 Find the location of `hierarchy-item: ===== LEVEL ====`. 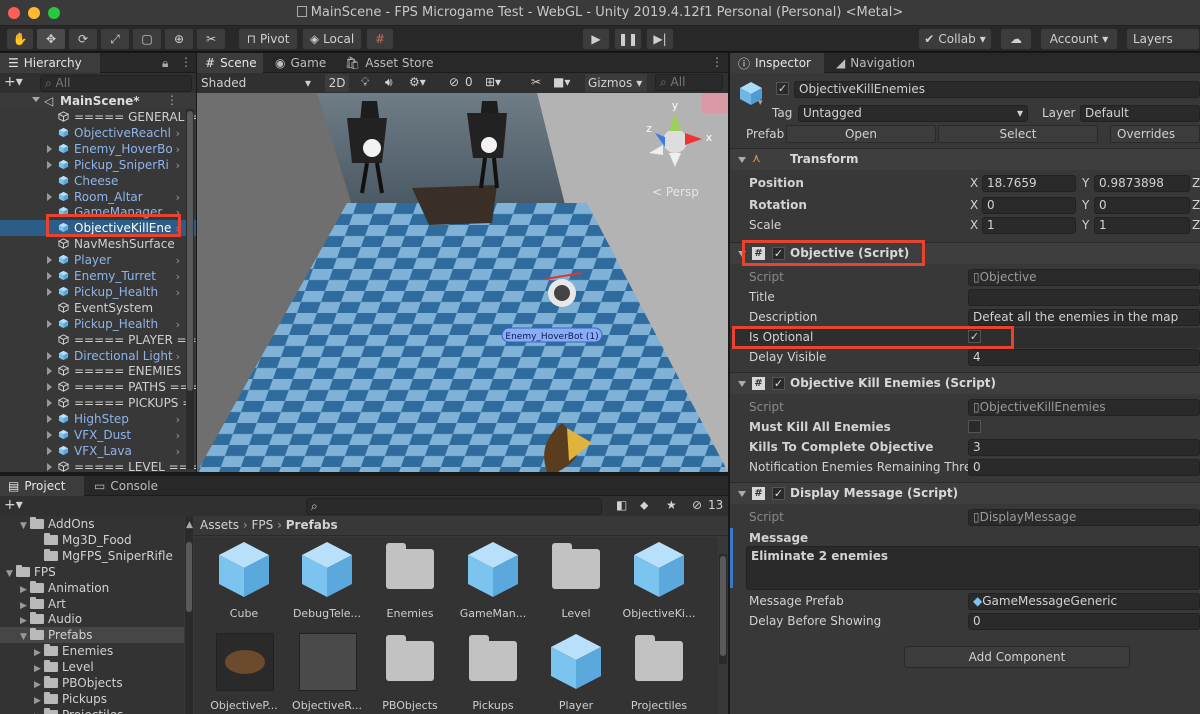

hierarchy-item: ===== LEVEL ==== is located at coordinates (98, 465).